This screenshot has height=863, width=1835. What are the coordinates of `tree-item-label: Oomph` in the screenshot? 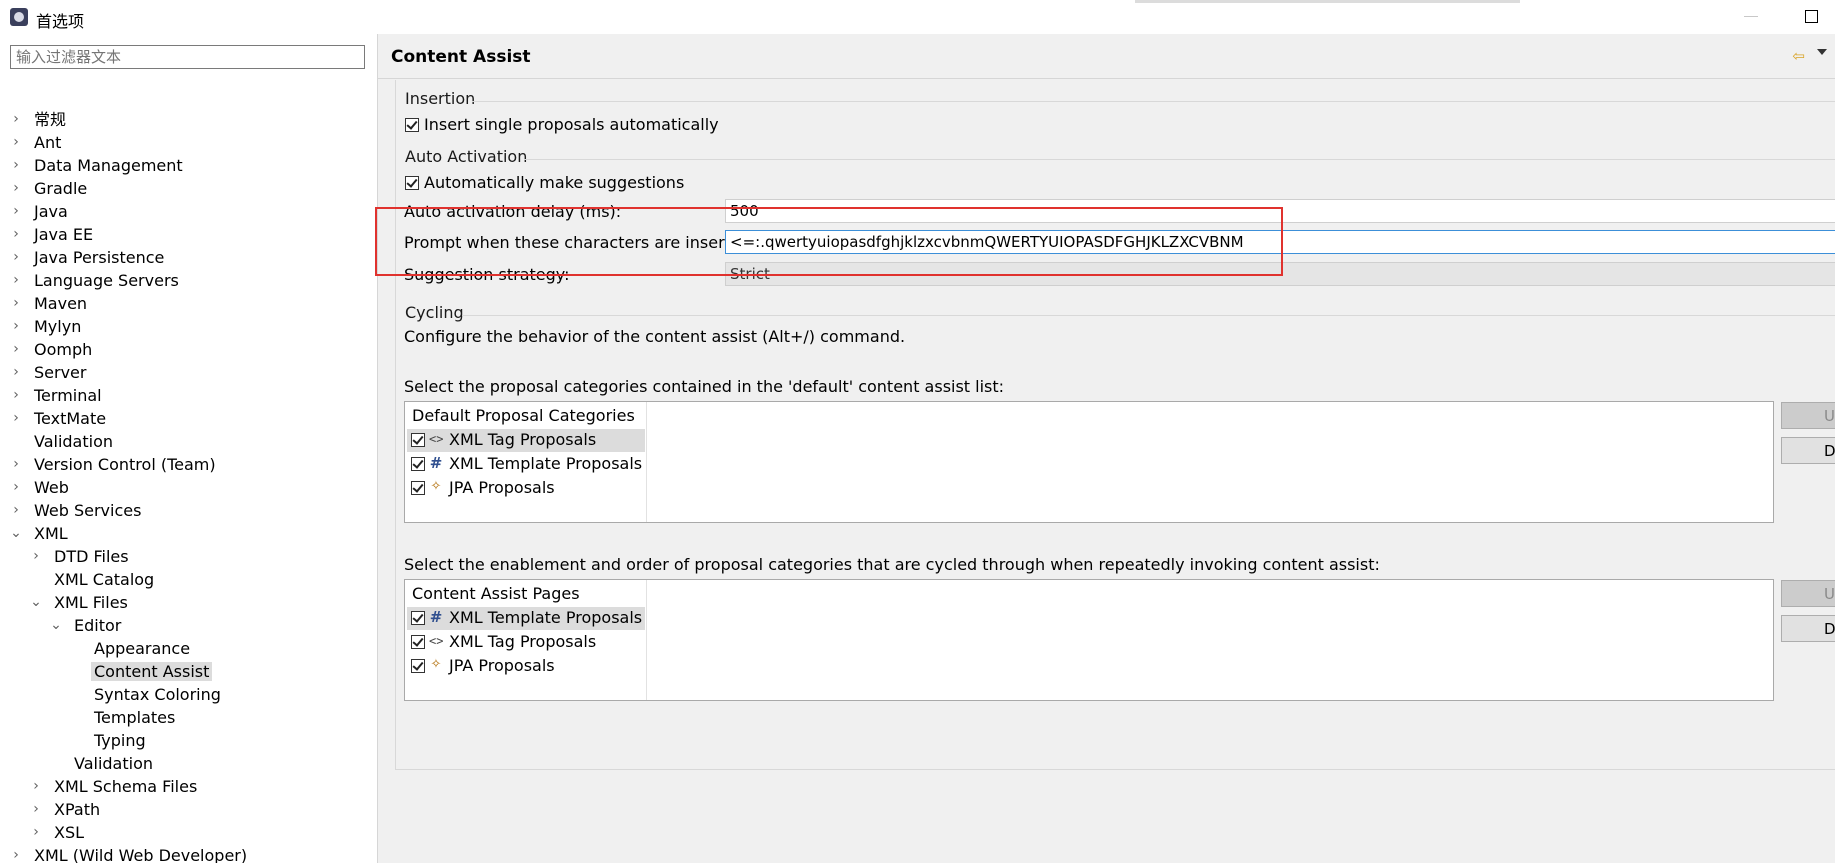 It's located at (63, 349).